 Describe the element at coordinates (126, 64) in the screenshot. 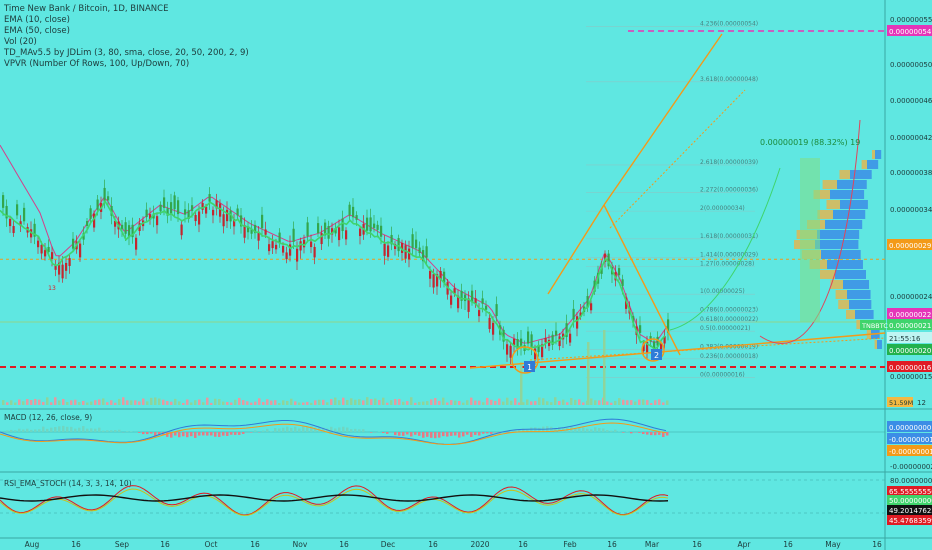

I see `legend-vpvr: VPVR (Number Of Rows, 100, Up/Down, 70)` at that location.